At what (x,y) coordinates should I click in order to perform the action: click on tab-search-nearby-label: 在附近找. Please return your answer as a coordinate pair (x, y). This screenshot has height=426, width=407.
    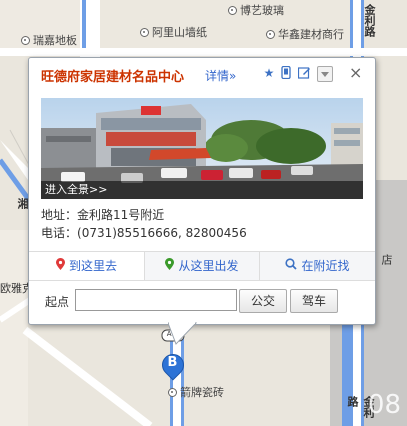
    Looking at the image, I should click on (325, 266).